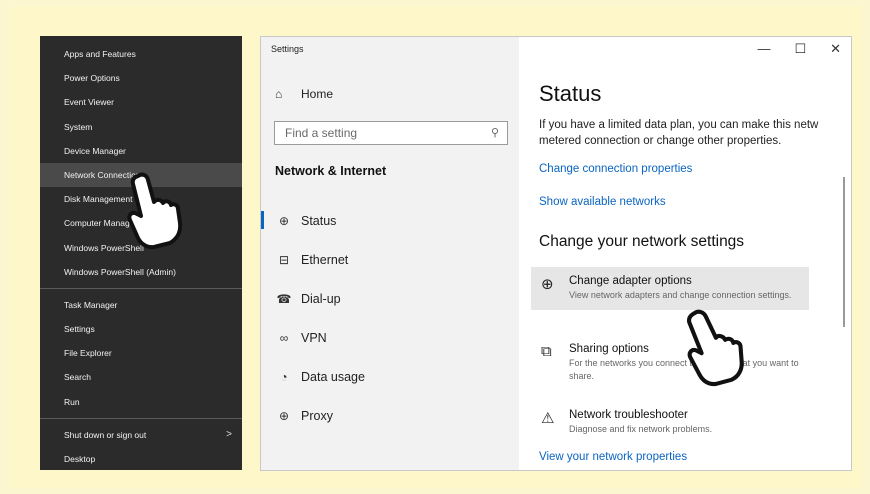 This screenshot has height=494, width=870. Describe the element at coordinates (284, 259) in the screenshot. I see `ethernet-icon: ⊟` at that location.